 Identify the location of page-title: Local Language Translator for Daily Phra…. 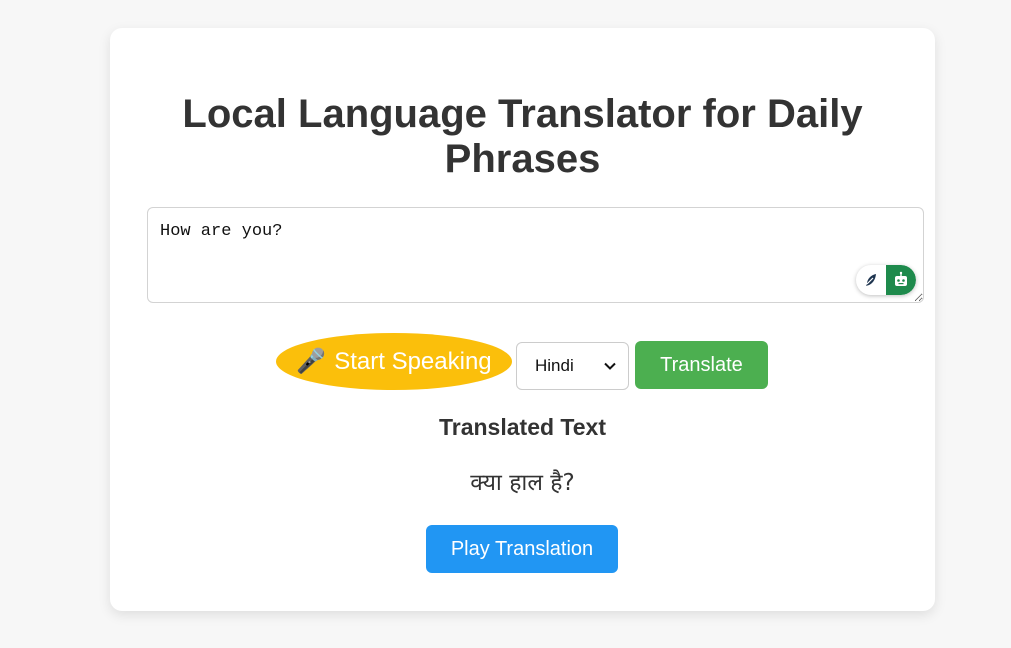
(522, 136).